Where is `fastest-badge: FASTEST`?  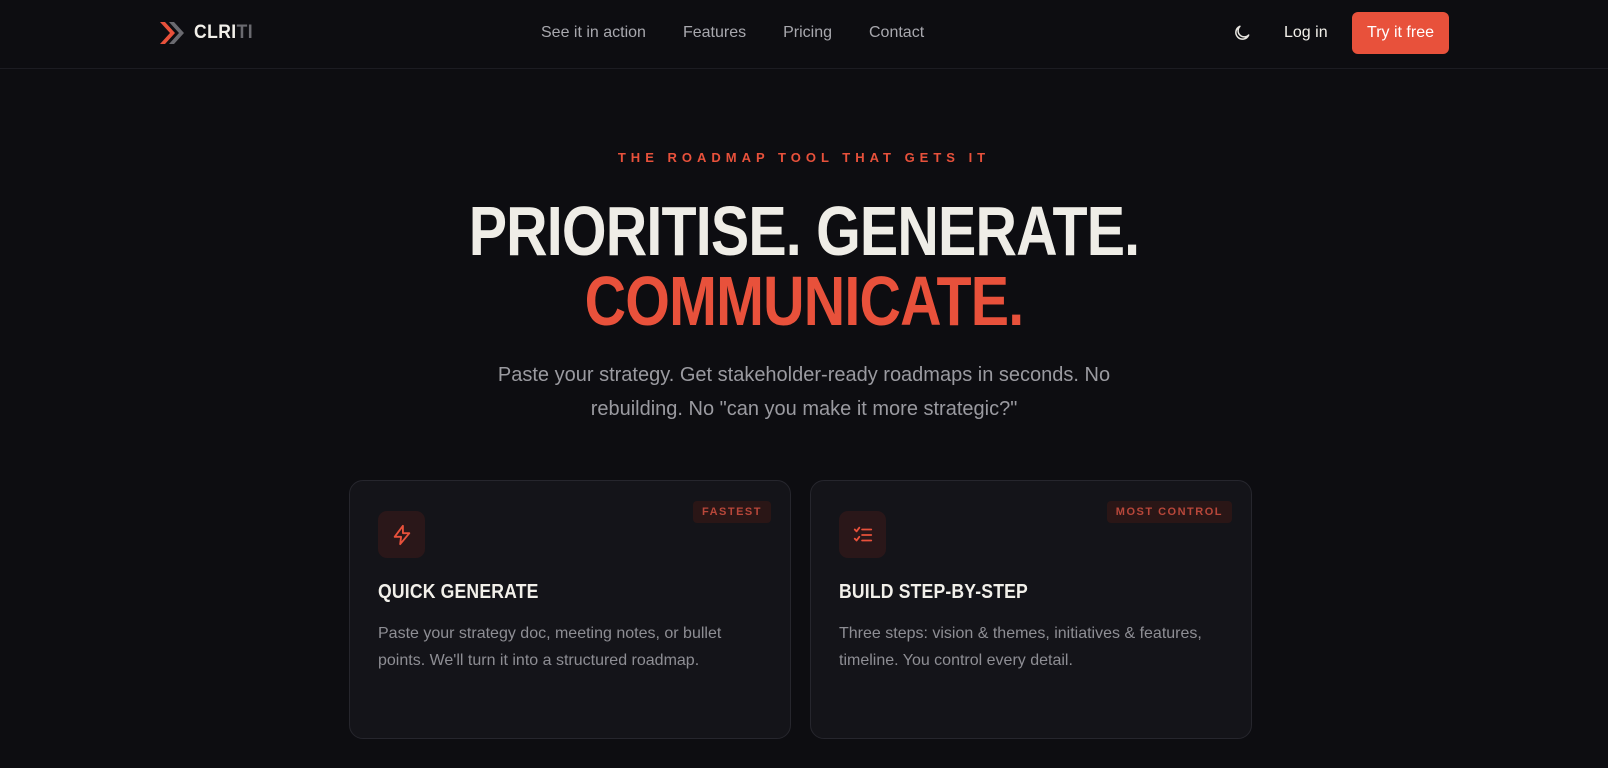 fastest-badge: FASTEST is located at coordinates (731, 512).